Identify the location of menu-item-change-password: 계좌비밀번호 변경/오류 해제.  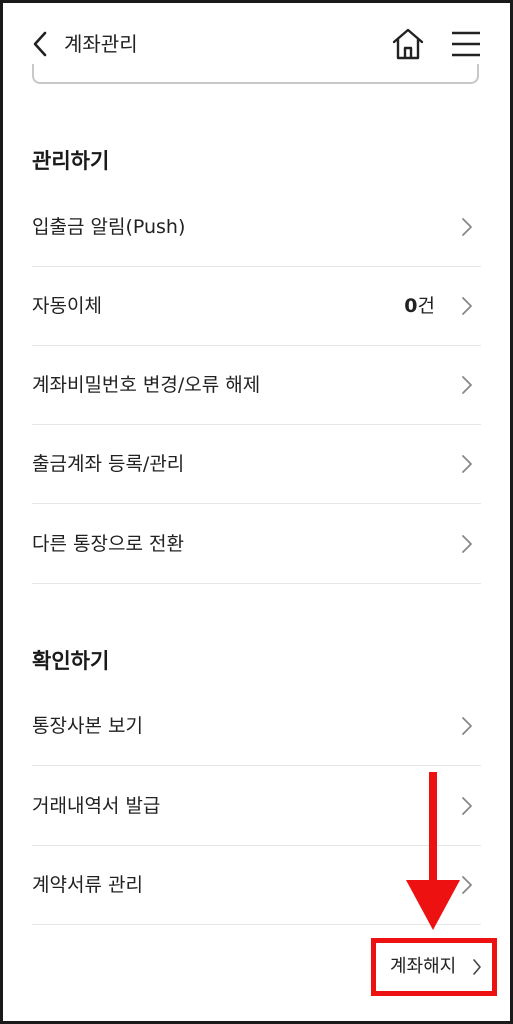
(256, 385).